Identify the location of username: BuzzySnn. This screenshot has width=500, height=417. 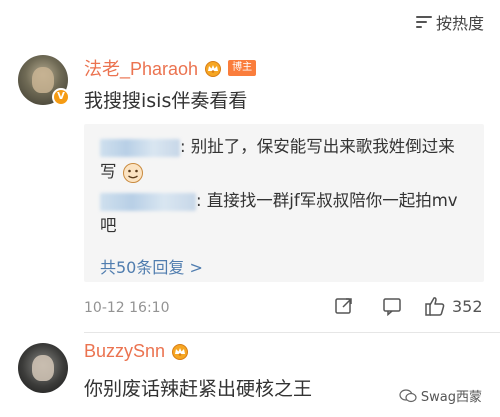
(124, 351).